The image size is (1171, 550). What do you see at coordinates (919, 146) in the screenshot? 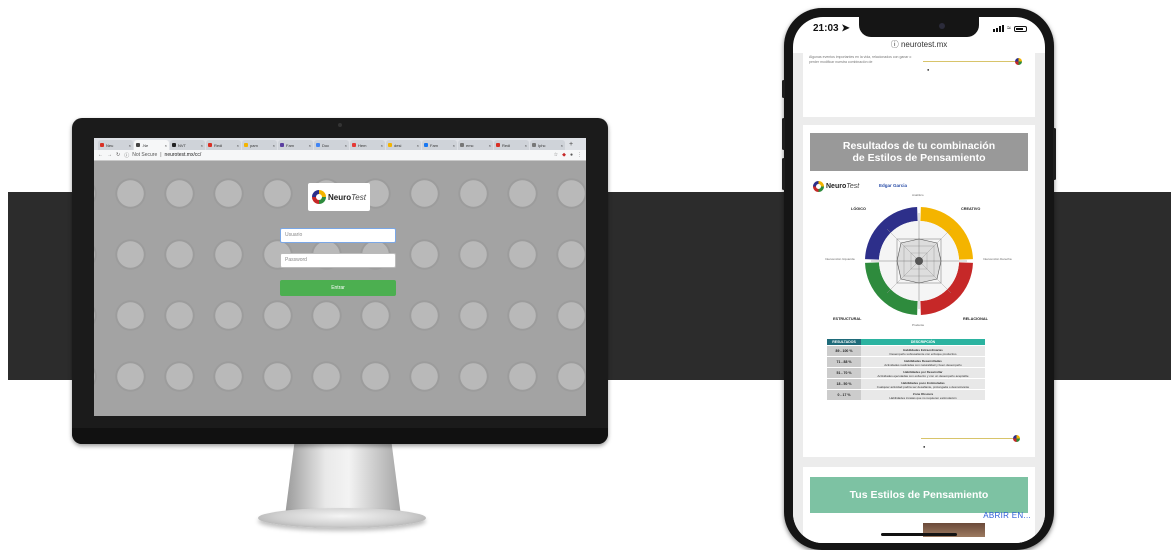
I see `results-title-line1: Resultados de tu combinación` at bounding box center [919, 146].